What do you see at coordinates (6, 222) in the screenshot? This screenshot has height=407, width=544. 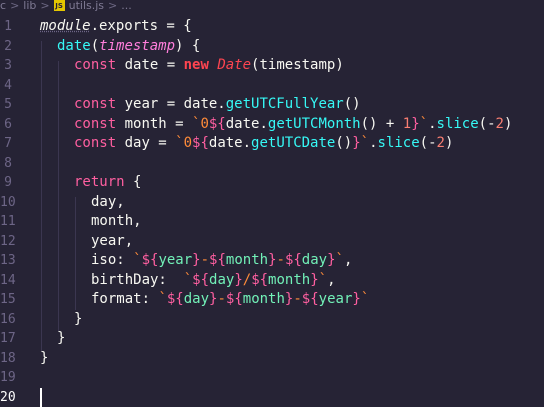 I see `line-number: 11` at bounding box center [6, 222].